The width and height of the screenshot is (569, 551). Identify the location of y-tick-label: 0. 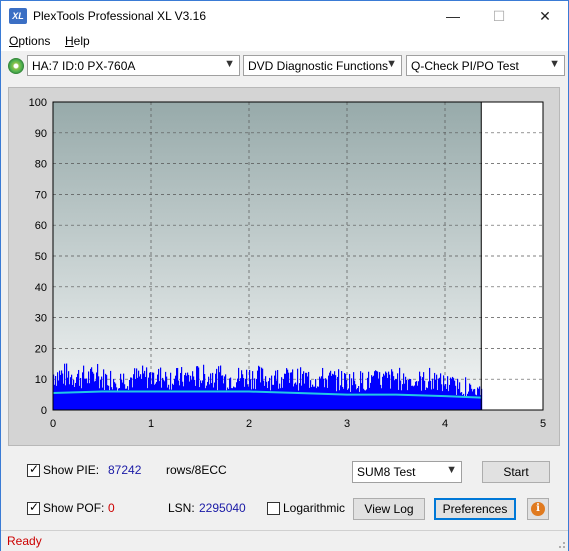
(44, 411).